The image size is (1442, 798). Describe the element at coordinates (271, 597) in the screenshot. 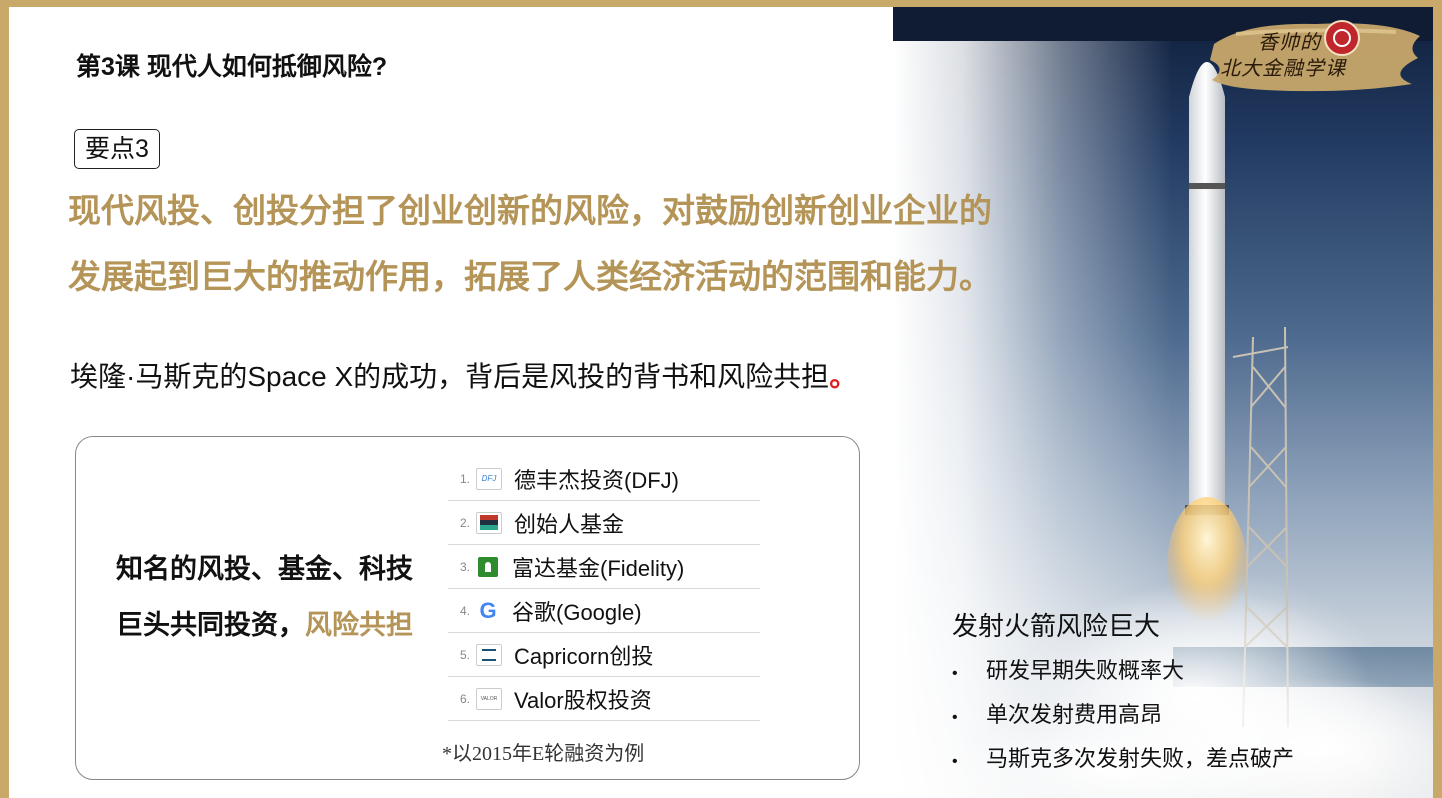

I see `card-summary: 知名的风投、基金、科技巨头共同投资，风险共担` at that location.